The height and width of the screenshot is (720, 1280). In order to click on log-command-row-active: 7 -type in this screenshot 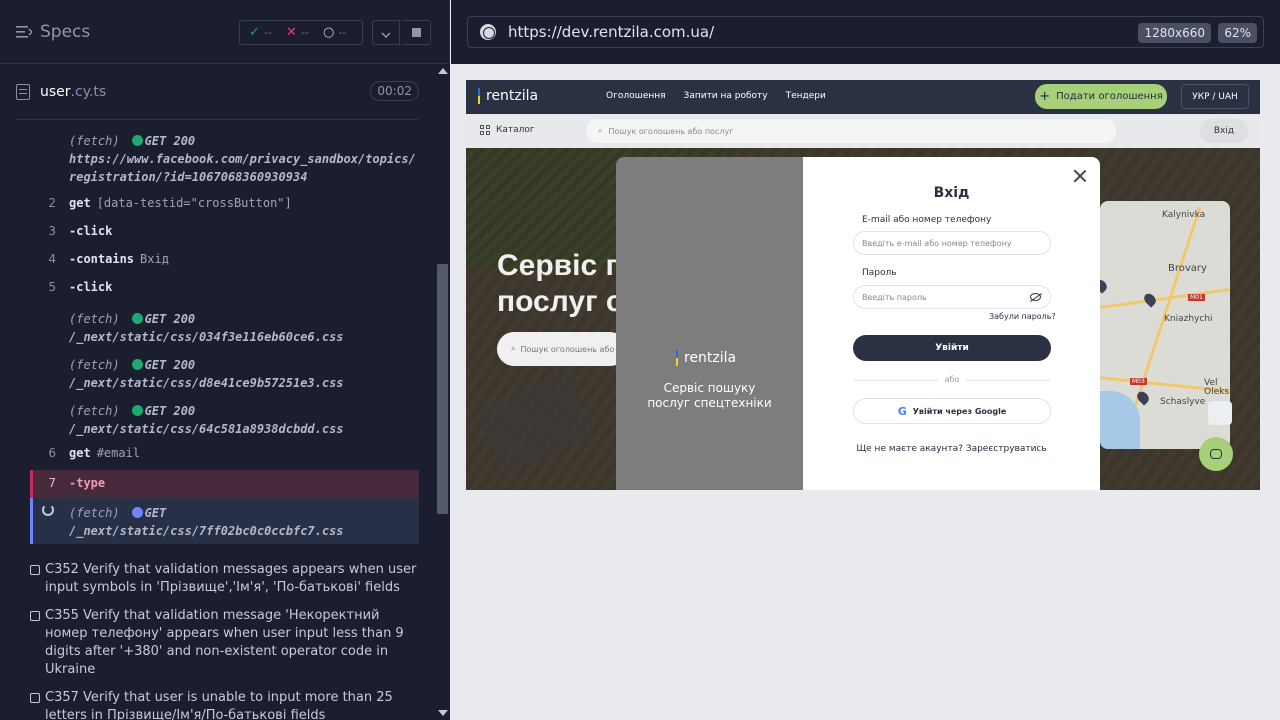, I will do `click(224, 484)`.